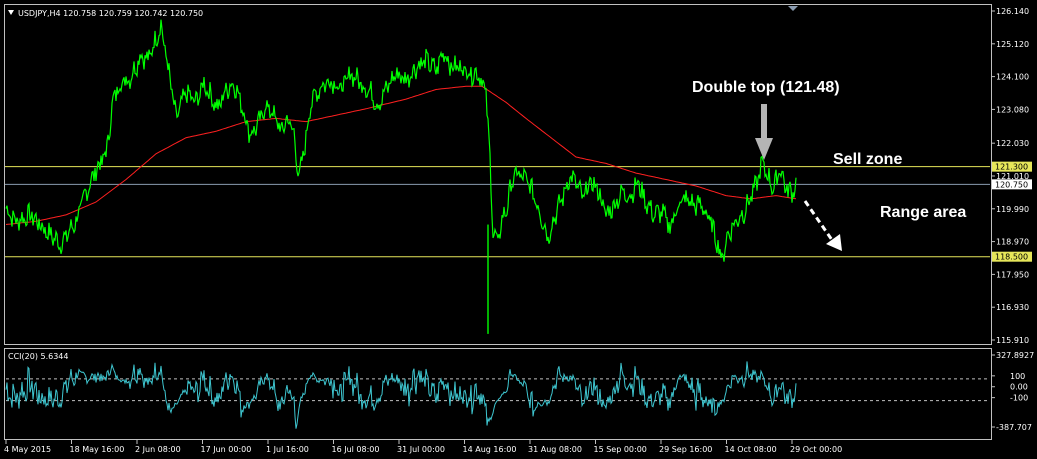 The image size is (1037, 459). I want to click on level-tag-lower: 118.500, so click(1011, 257).